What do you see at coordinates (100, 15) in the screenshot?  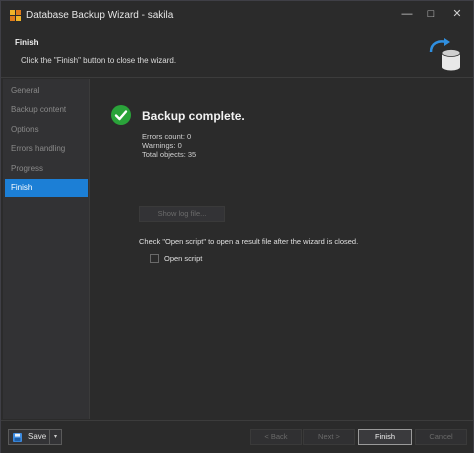 I see `window-title: Database Backup Wizard - sakila` at bounding box center [100, 15].